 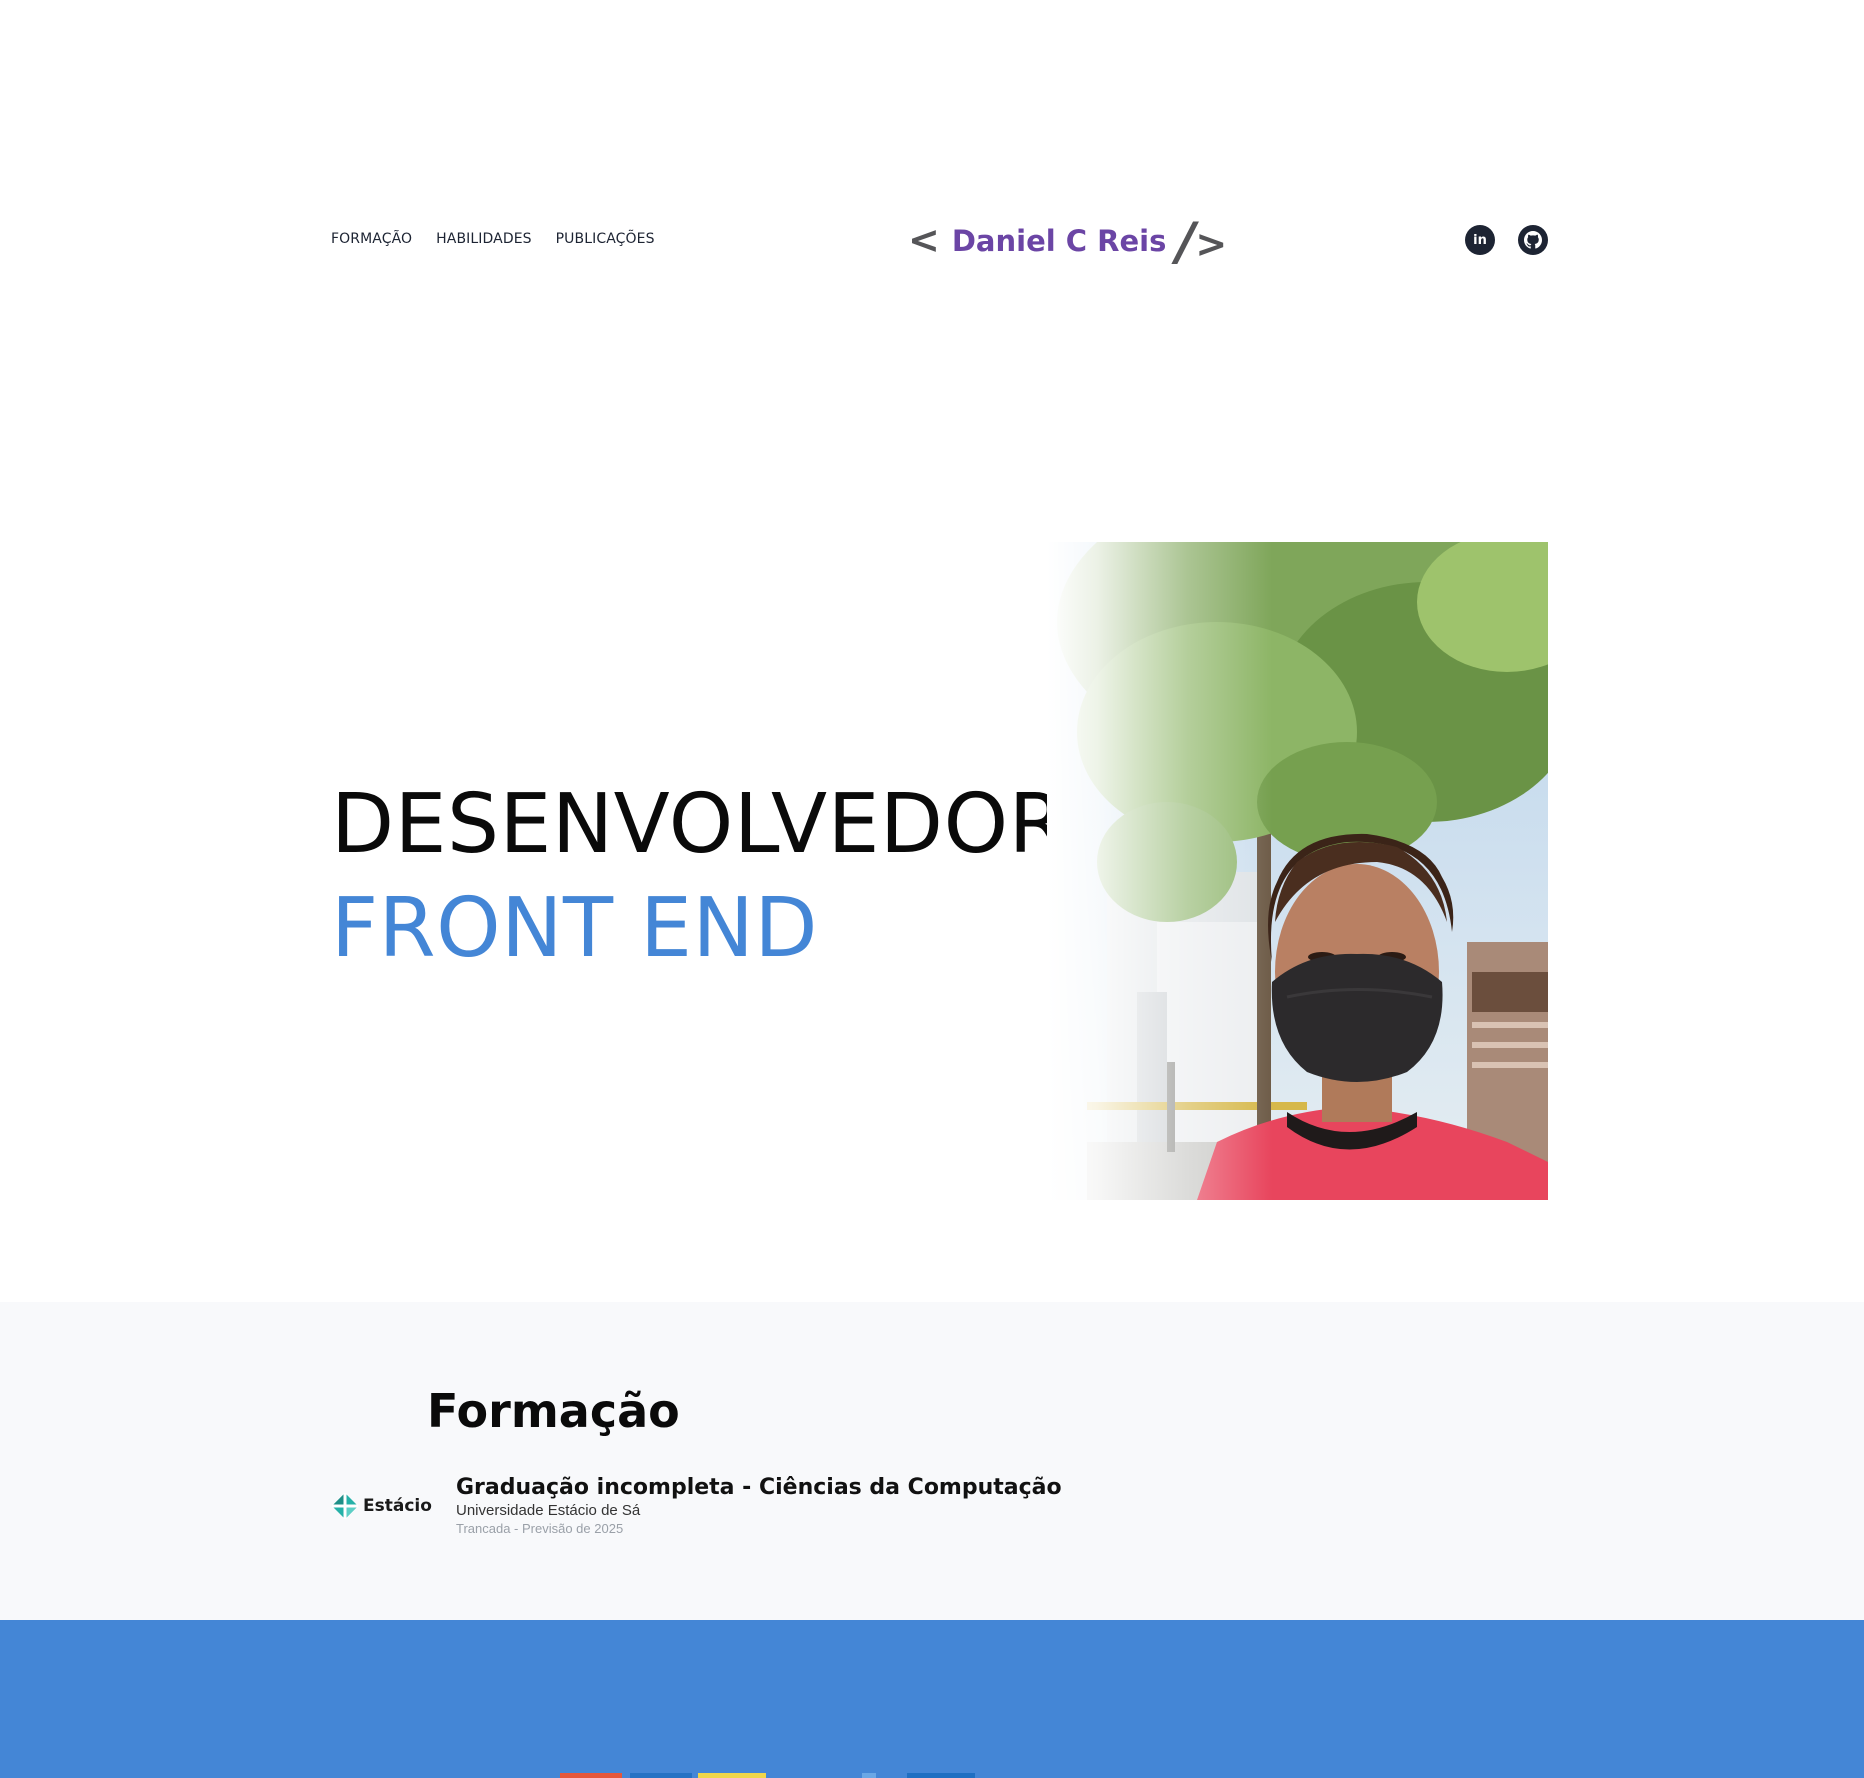 What do you see at coordinates (1506, 240) in the screenshot?
I see `social-links: in` at bounding box center [1506, 240].